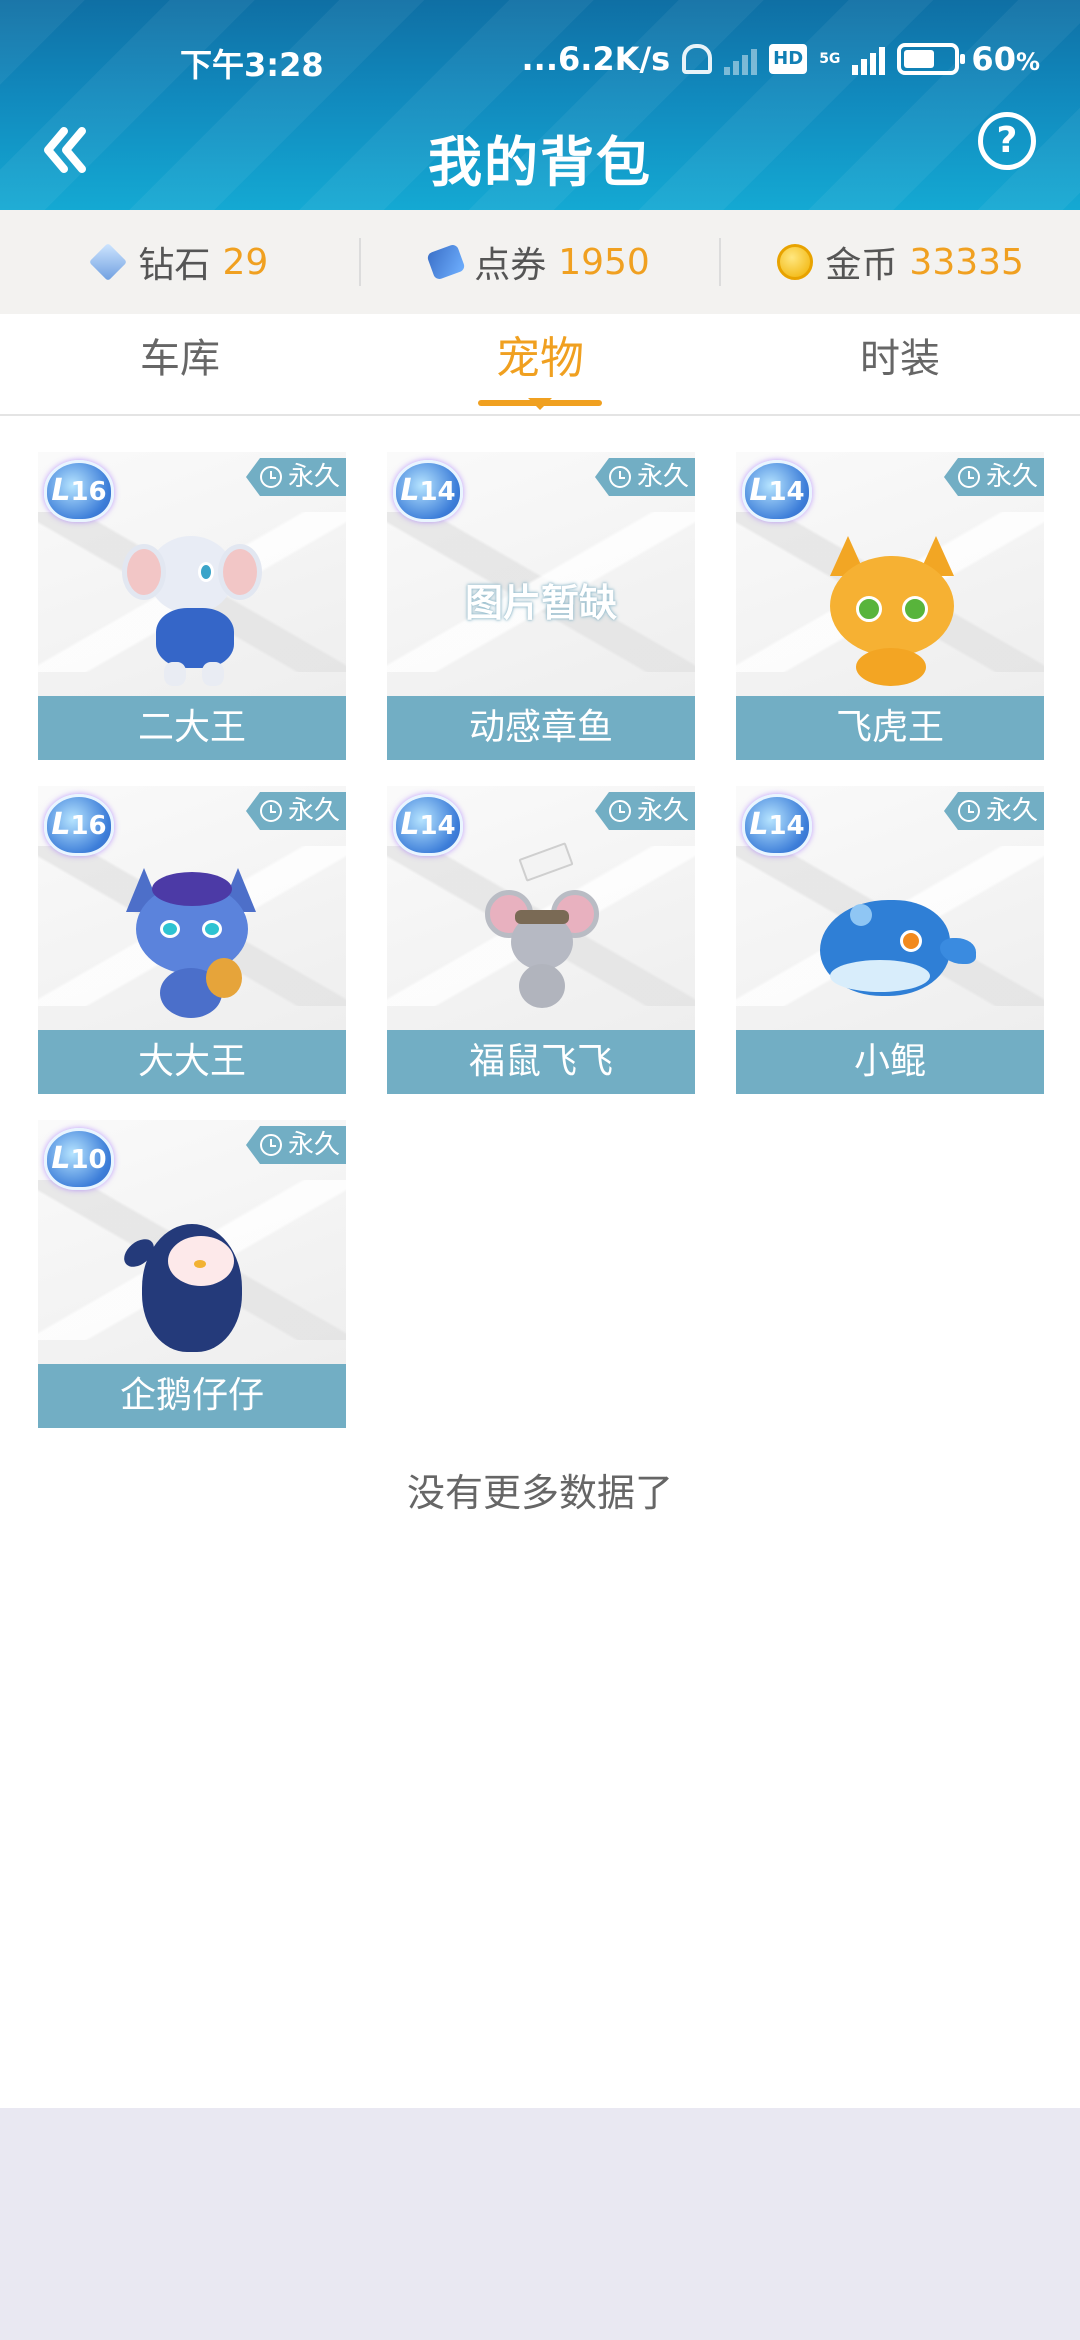 This screenshot has height=2340, width=1080. What do you see at coordinates (192, 1062) in the screenshot?
I see `pet-name: 大大王` at bounding box center [192, 1062].